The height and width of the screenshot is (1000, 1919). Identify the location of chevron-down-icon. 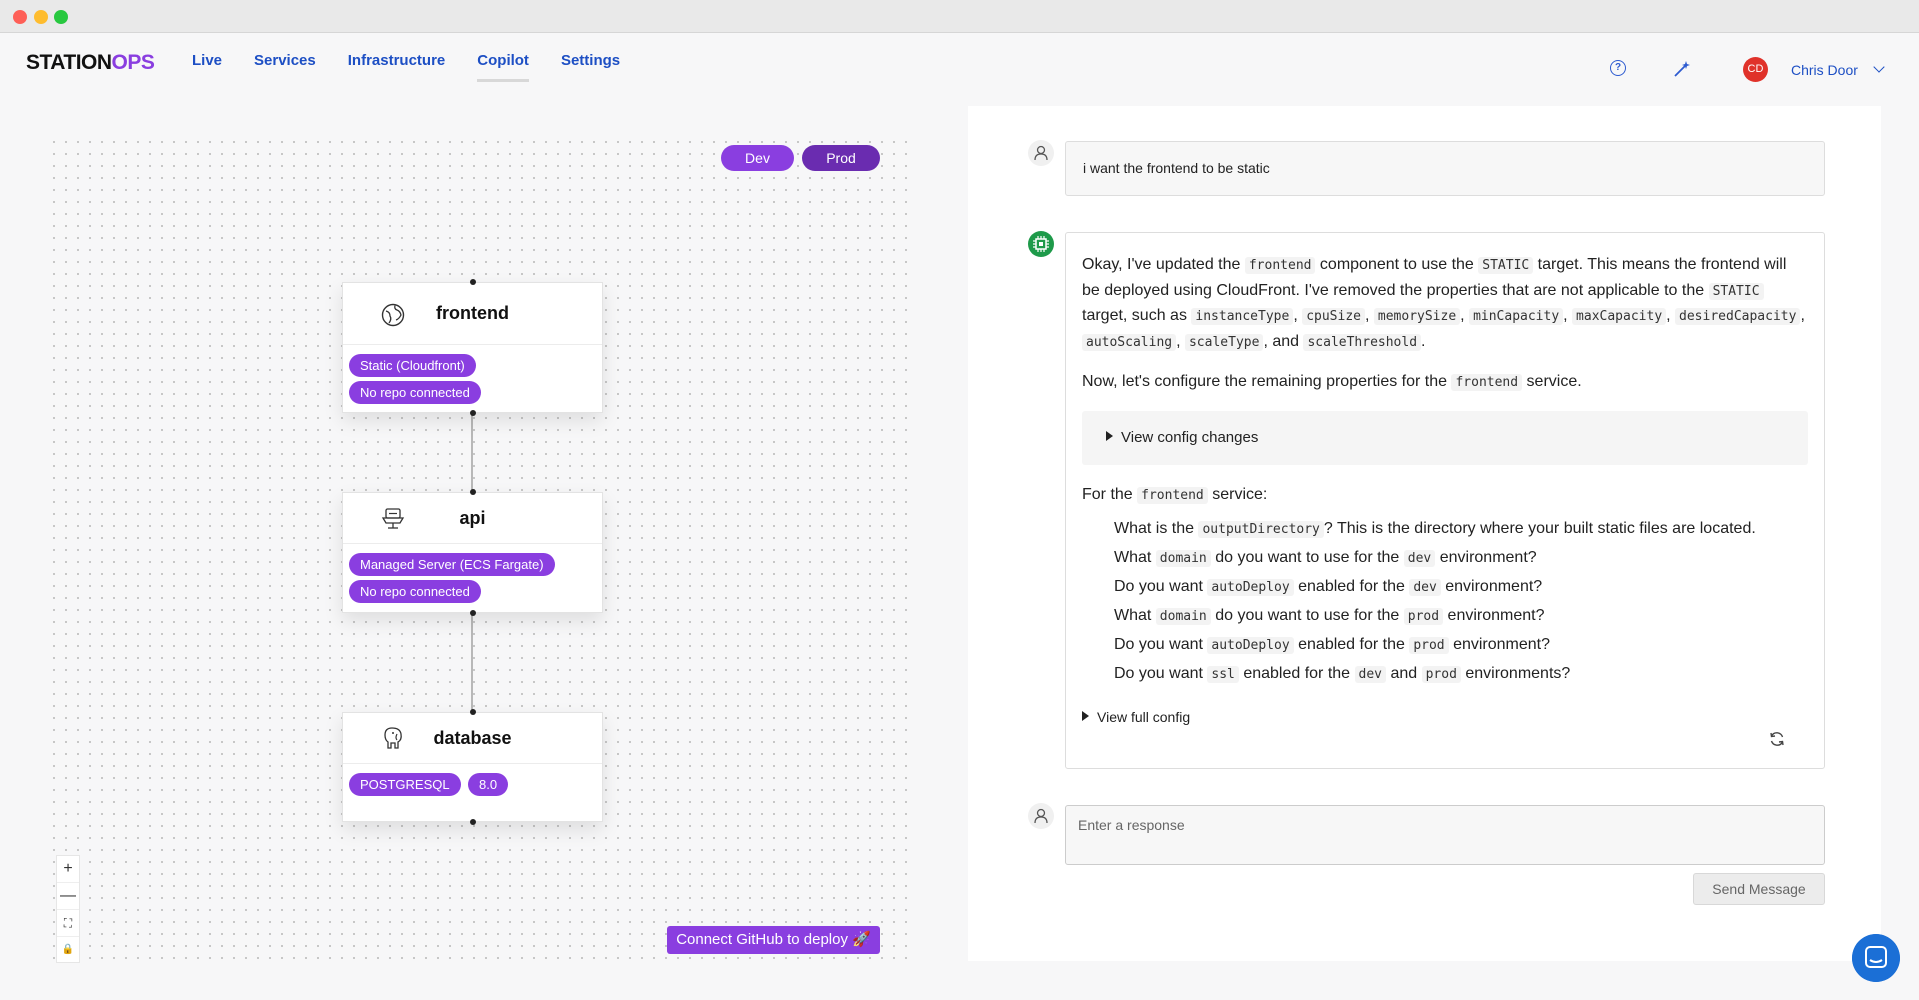
(1879, 67).